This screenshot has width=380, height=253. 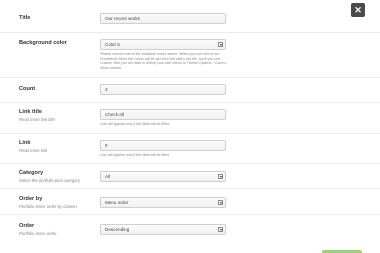 I want to click on order-by-label: Order by, so click(x=31, y=199).